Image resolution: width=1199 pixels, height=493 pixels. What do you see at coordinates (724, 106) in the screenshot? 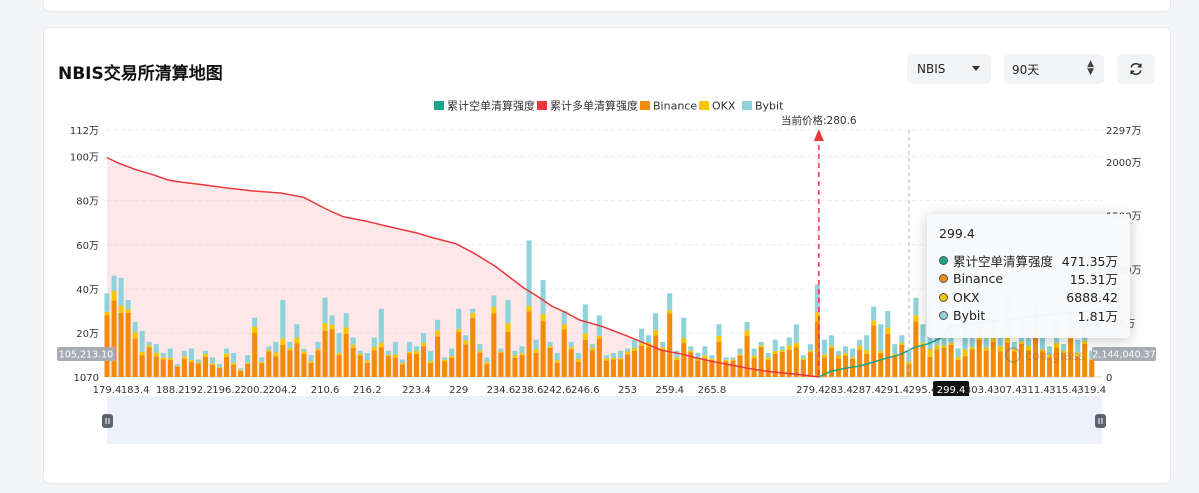
I see `legend-label-okx: OKX` at bounding box center [724, 106].